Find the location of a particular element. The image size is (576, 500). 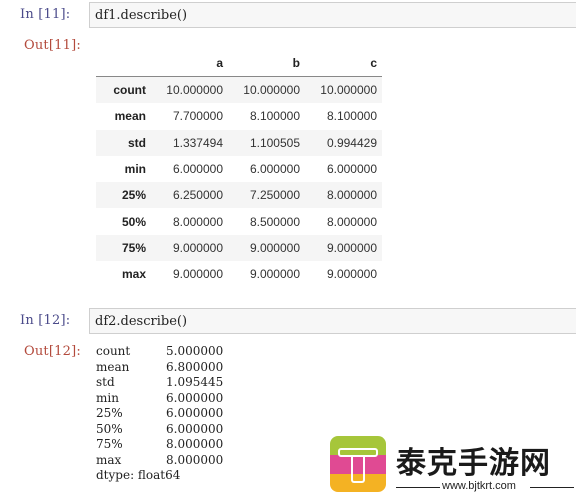

series-row: 75% 8.000000 is located at coordinates (159, 445).